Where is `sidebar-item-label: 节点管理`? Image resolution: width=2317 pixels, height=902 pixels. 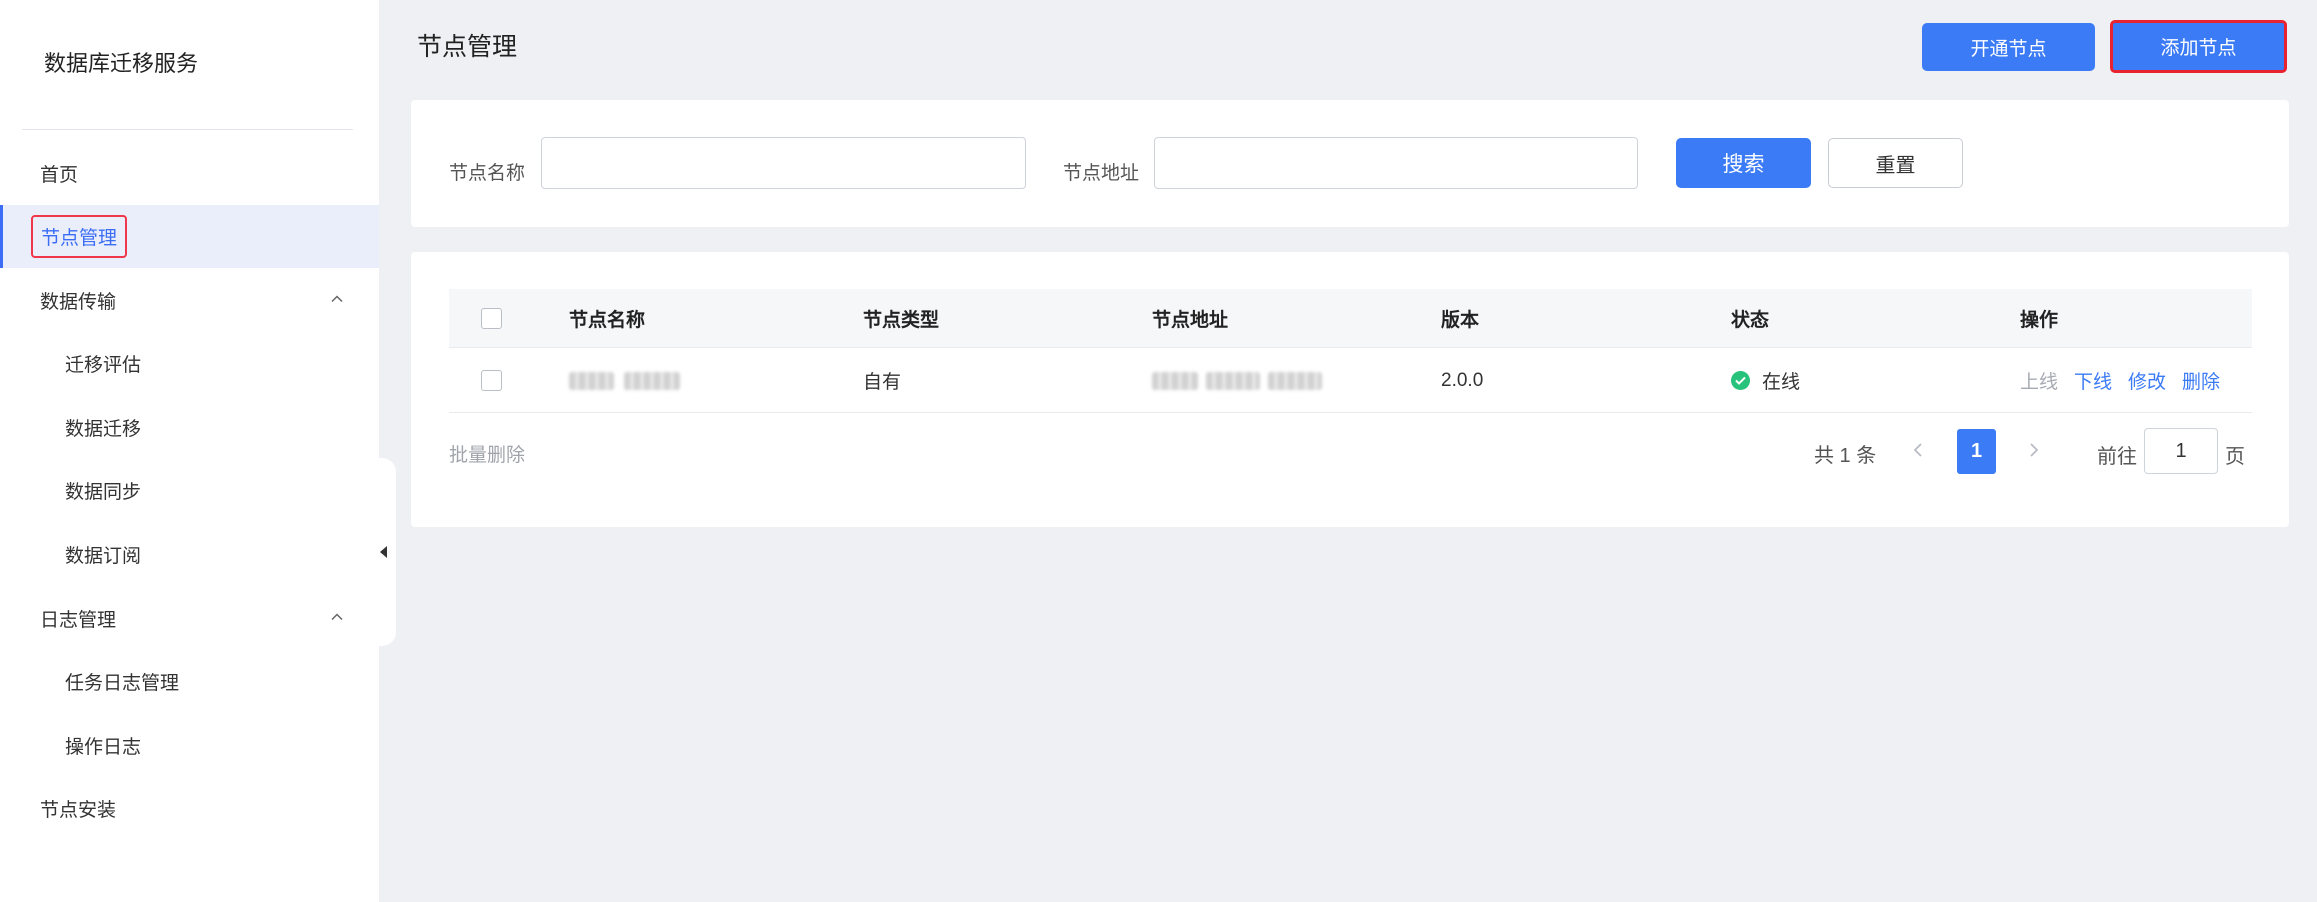 sidebar-item-label: 节点管理 is located at coordinates (79, 236).